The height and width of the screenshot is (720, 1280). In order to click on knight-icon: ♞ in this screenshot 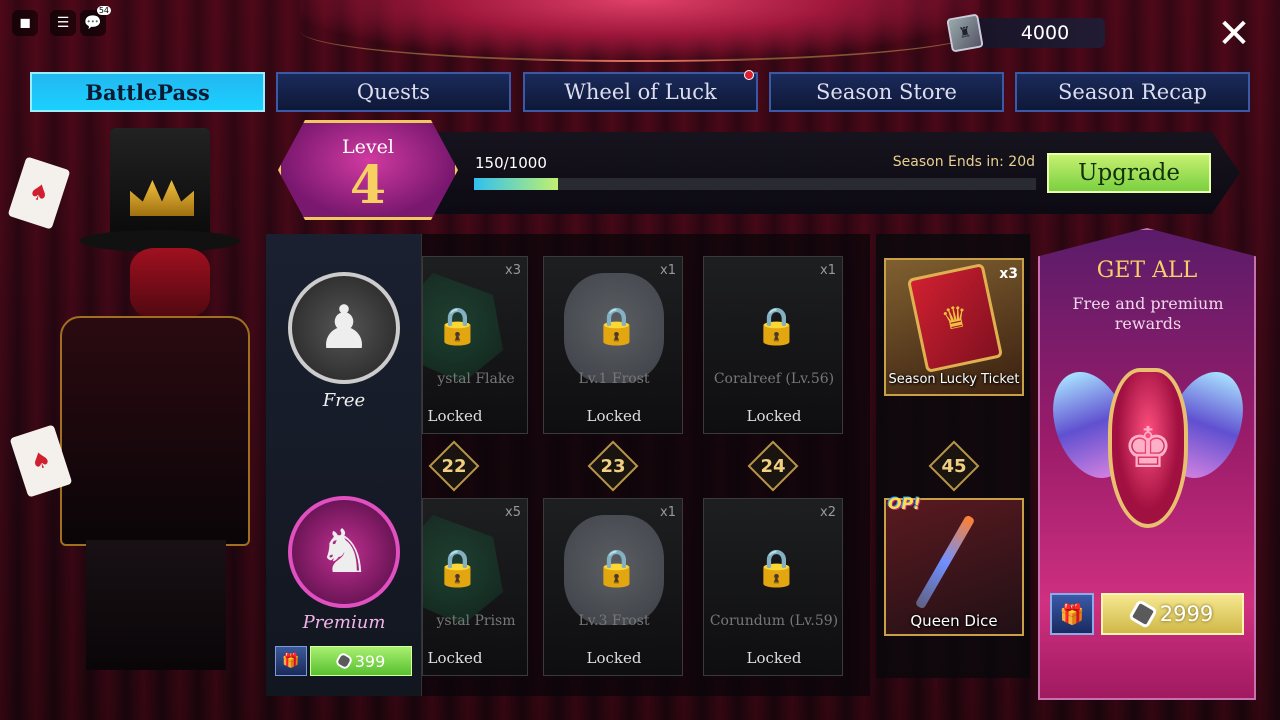, I will do `click(344, 552)`.